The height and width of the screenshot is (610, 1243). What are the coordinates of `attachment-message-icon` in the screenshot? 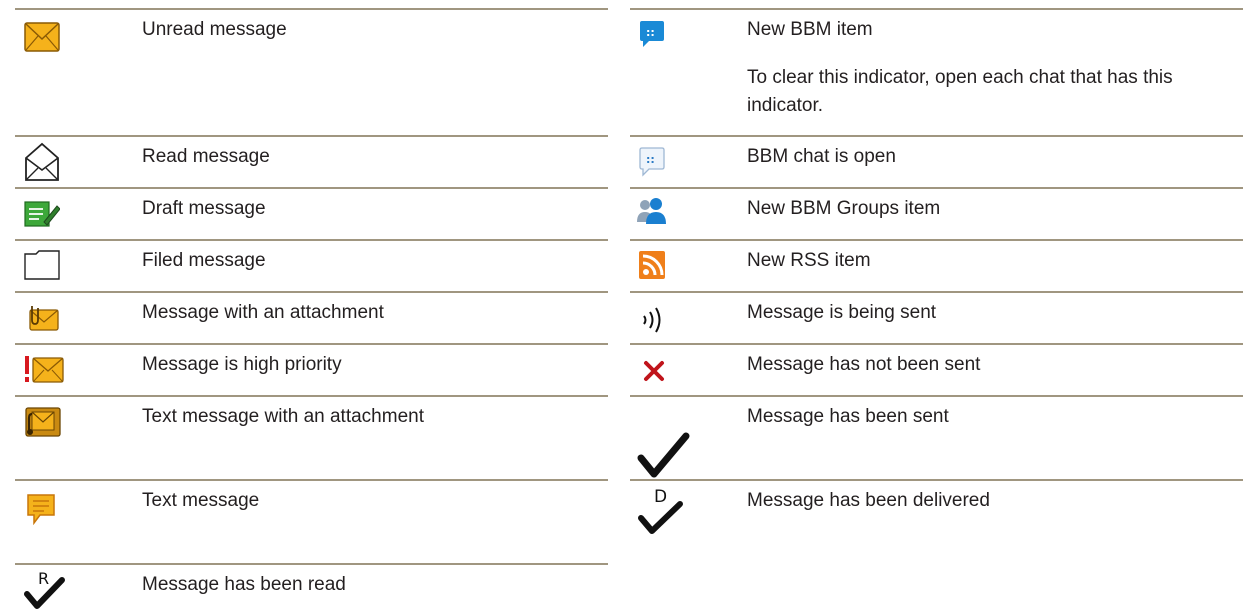 It's located at (44, 318).